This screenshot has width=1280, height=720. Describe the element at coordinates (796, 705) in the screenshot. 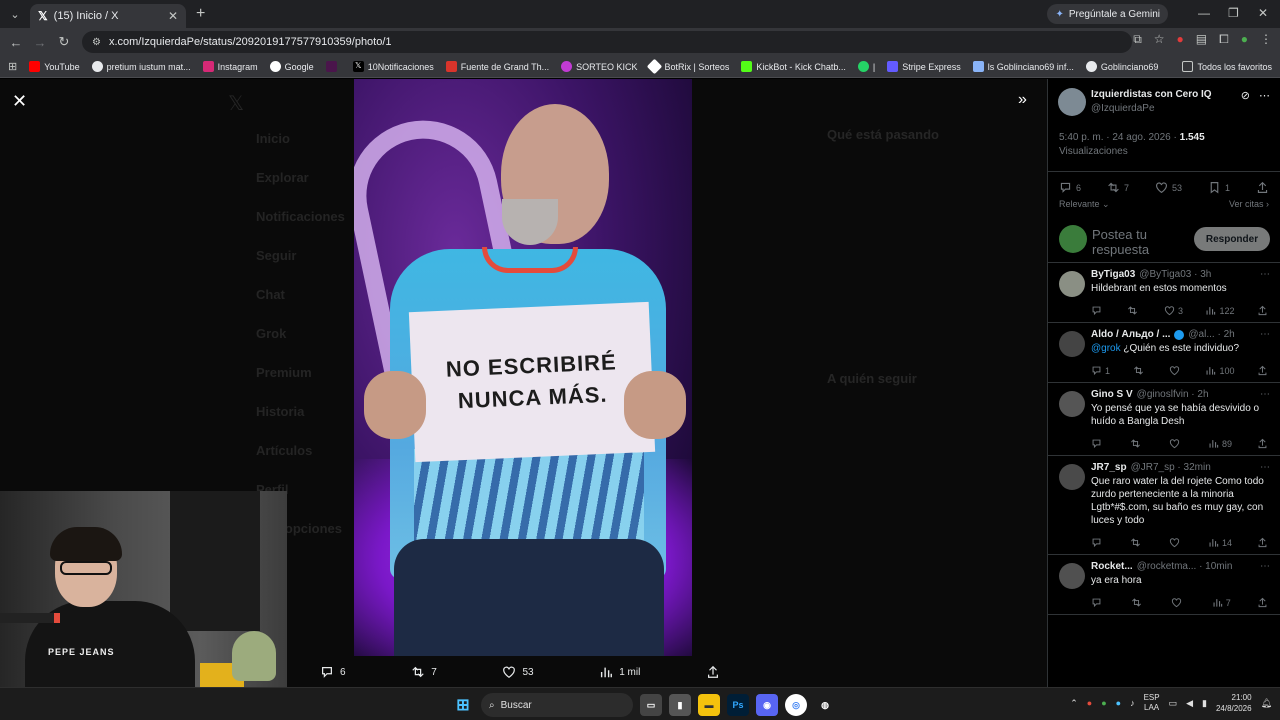

I see `chrome-icon: ◎` at that location.